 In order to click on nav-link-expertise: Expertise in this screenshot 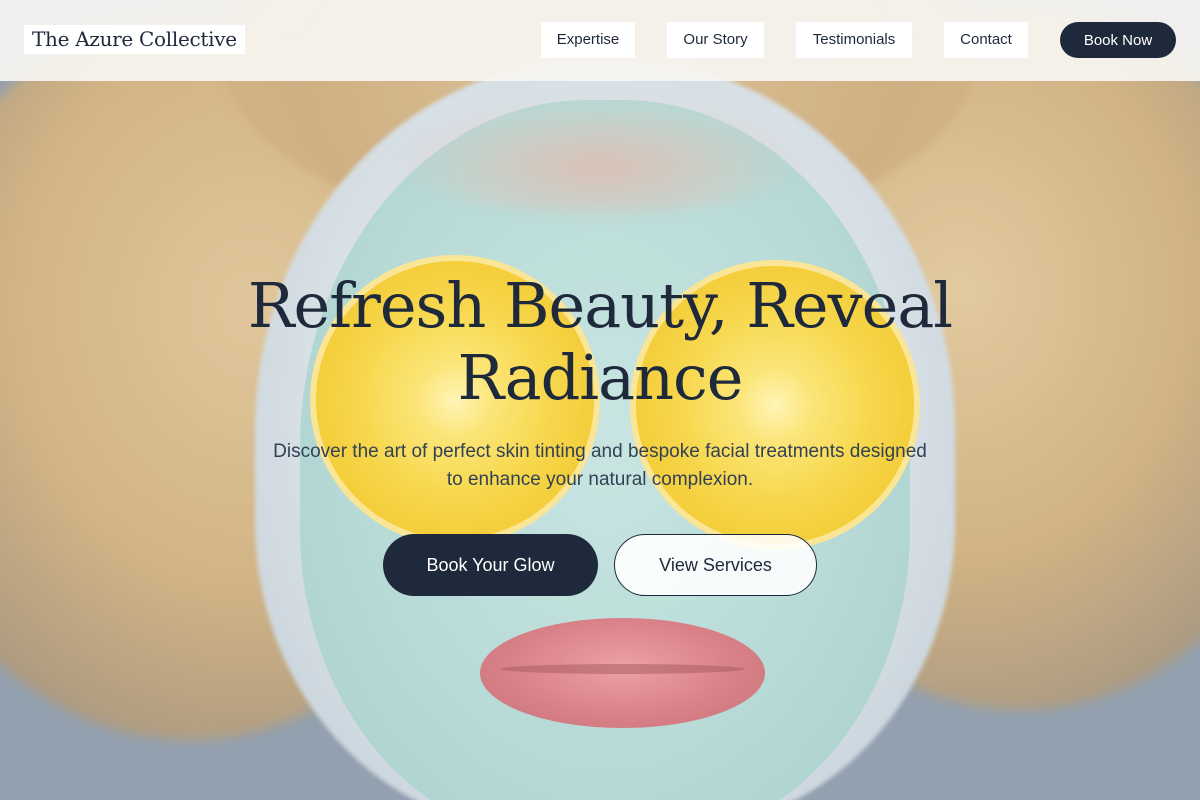, I will do `click(588, 40)`.